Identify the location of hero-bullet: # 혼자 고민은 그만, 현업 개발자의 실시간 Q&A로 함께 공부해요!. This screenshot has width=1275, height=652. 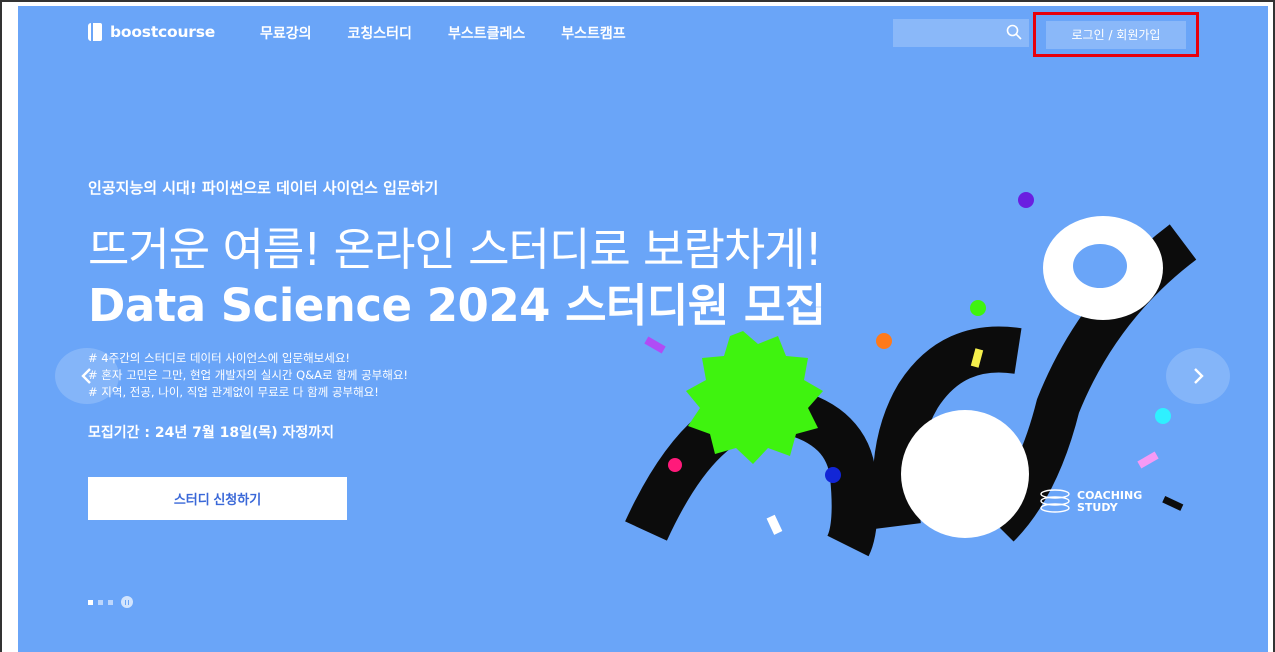
(248, 375).